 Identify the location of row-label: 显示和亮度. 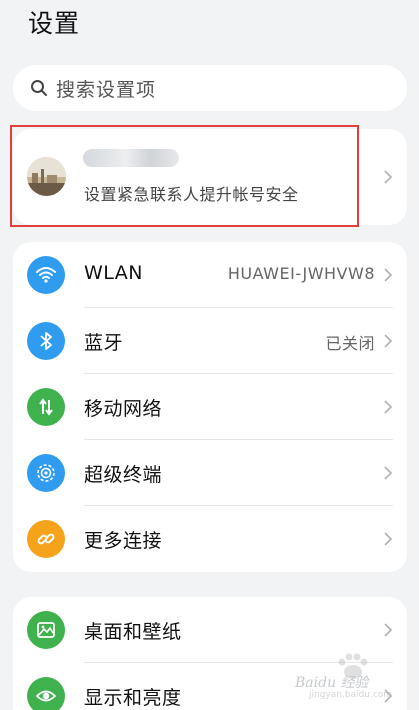
(133, 698).